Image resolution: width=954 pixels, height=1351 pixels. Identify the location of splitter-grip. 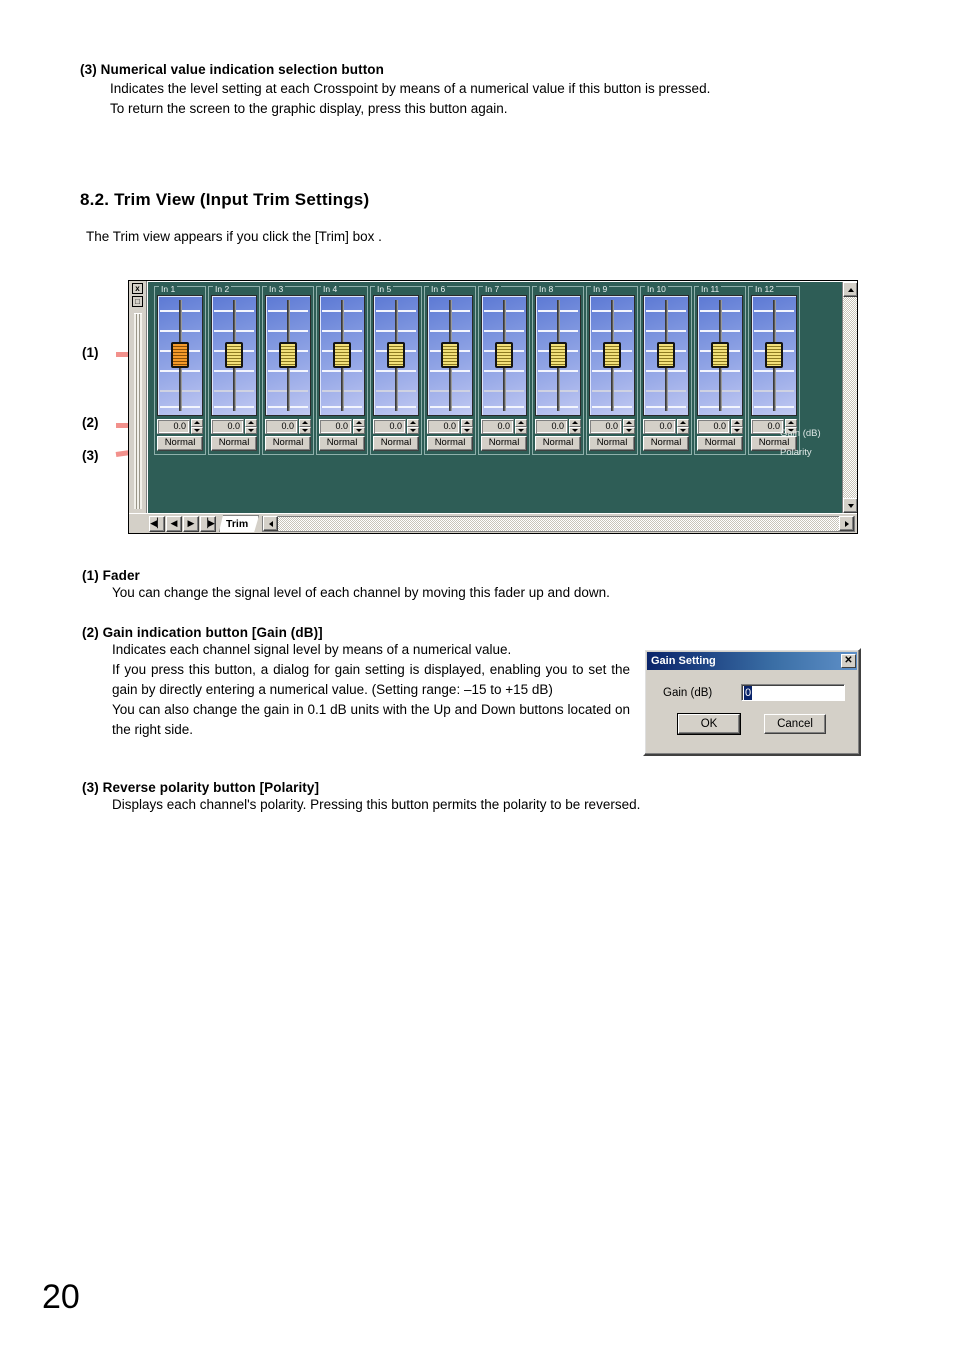
(137, 411).